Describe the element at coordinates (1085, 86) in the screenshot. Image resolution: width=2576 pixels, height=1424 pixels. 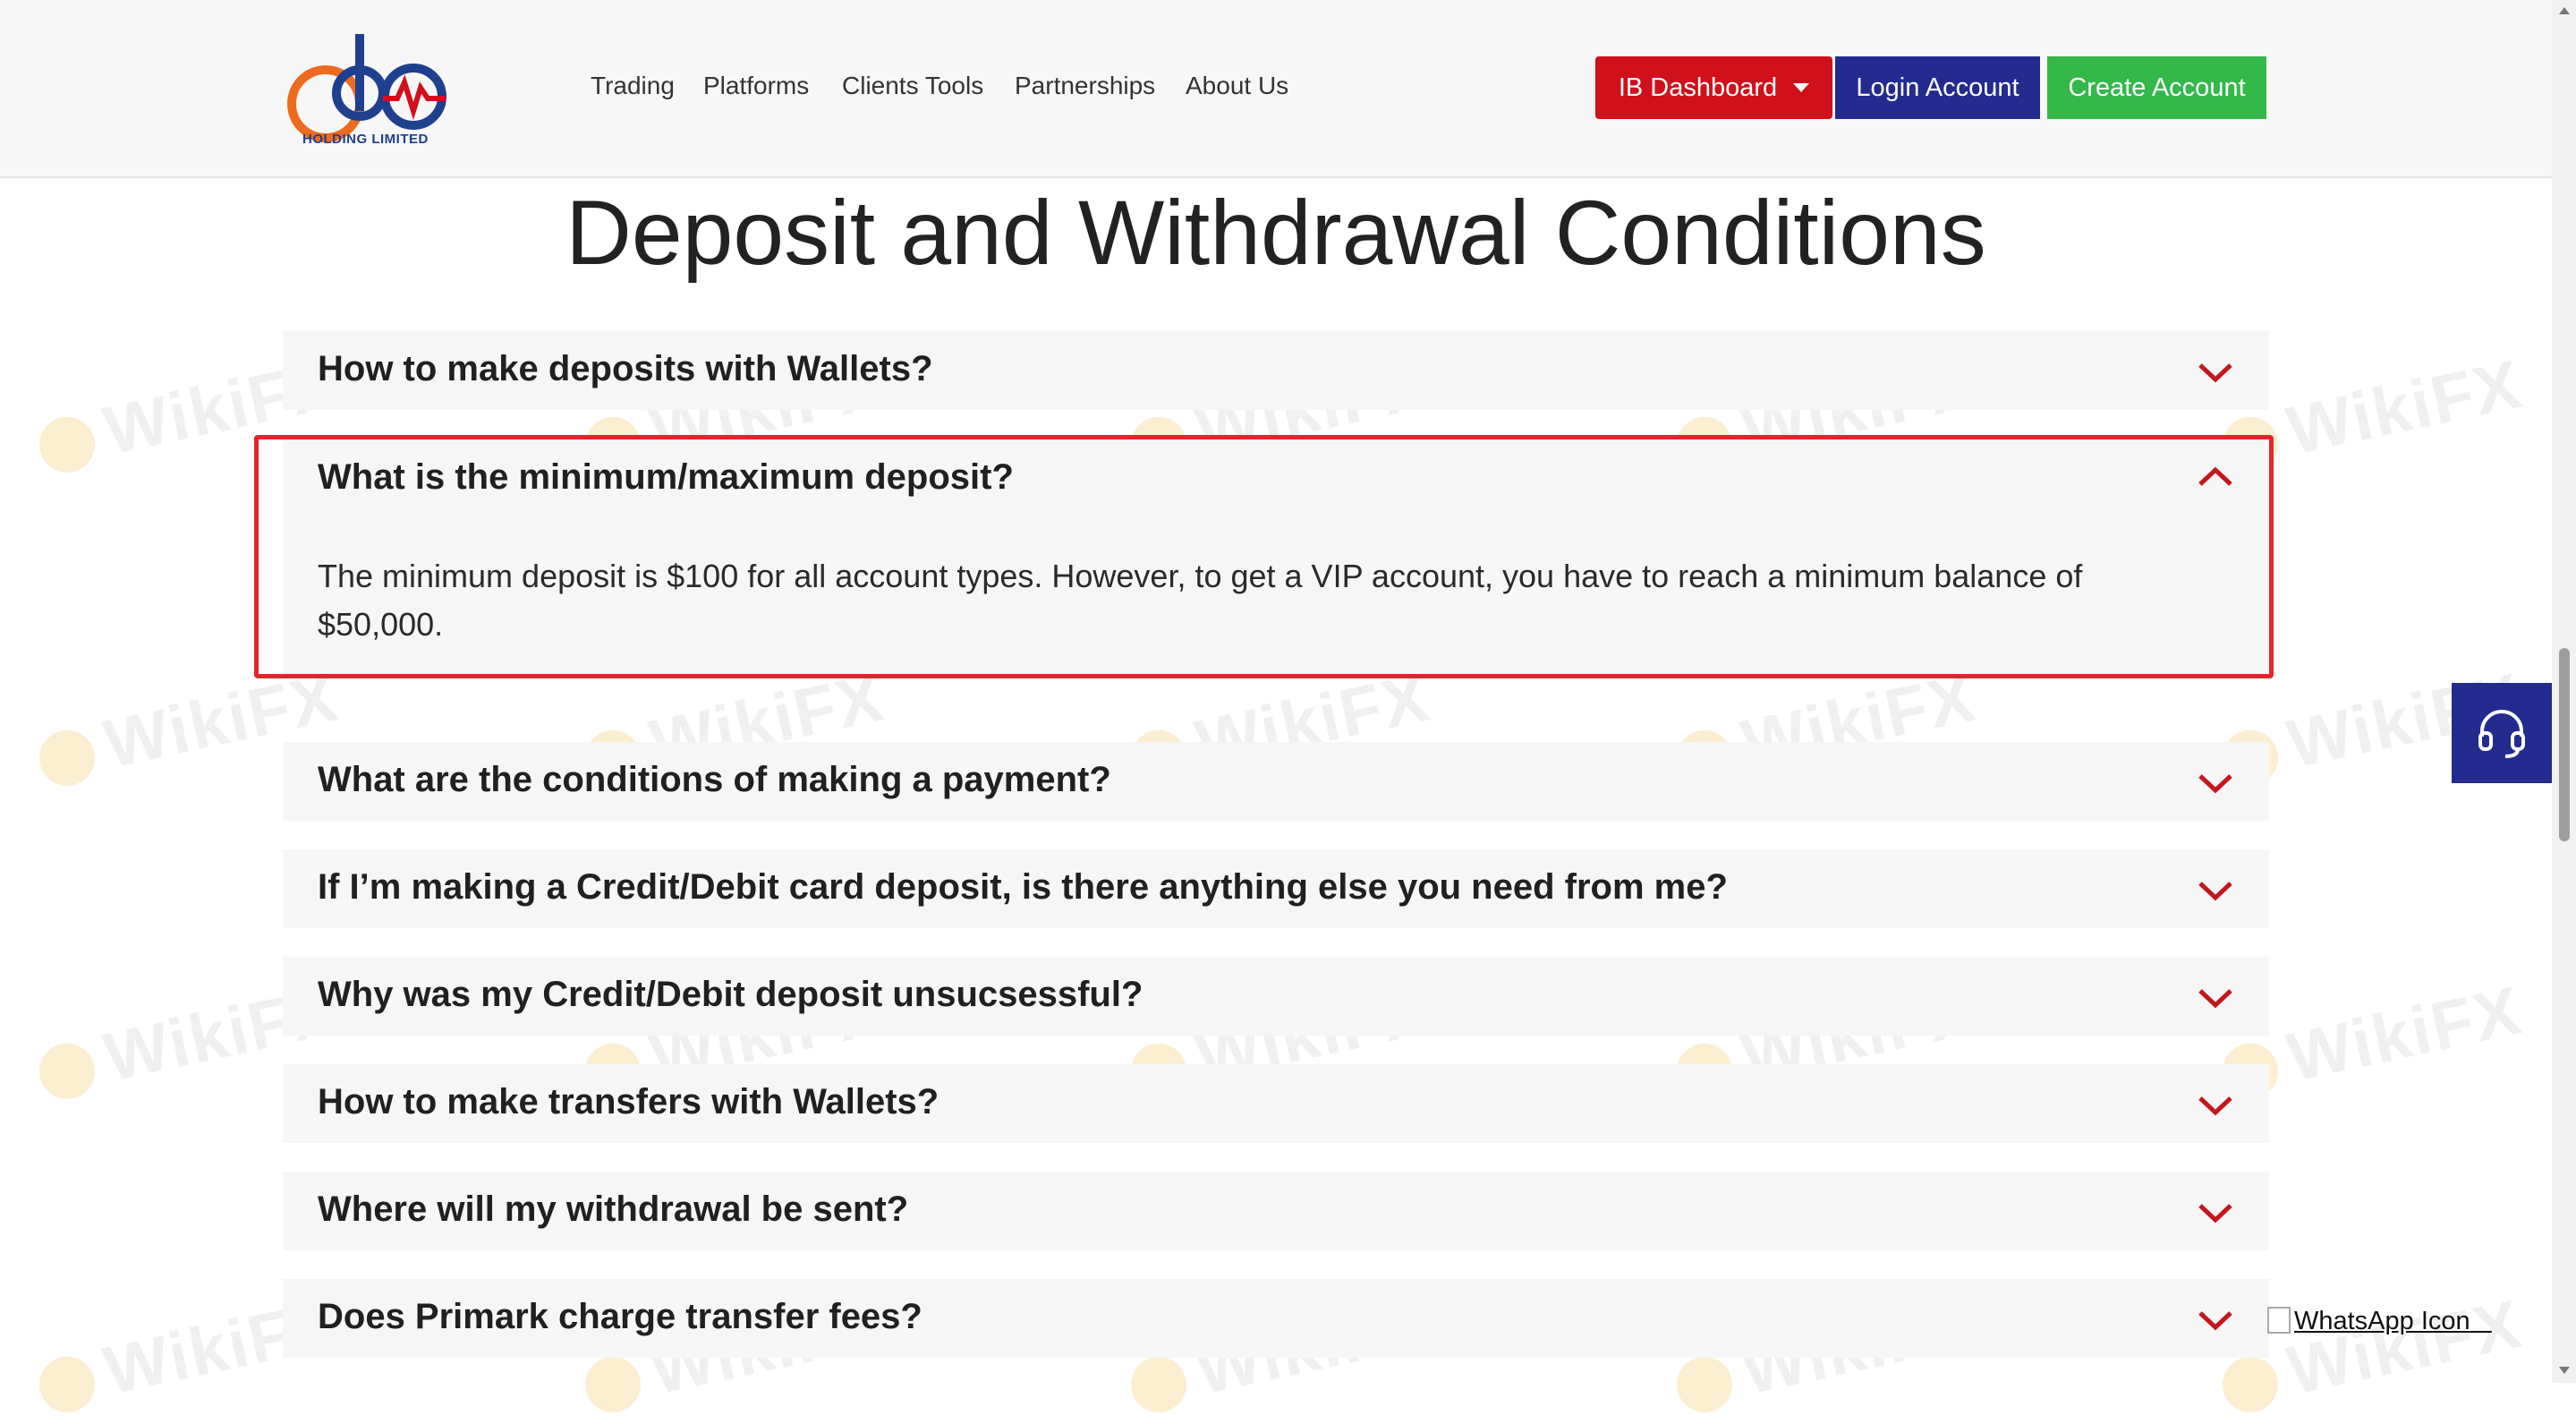
I see `nav-partnerships: Partnerships` at that location.